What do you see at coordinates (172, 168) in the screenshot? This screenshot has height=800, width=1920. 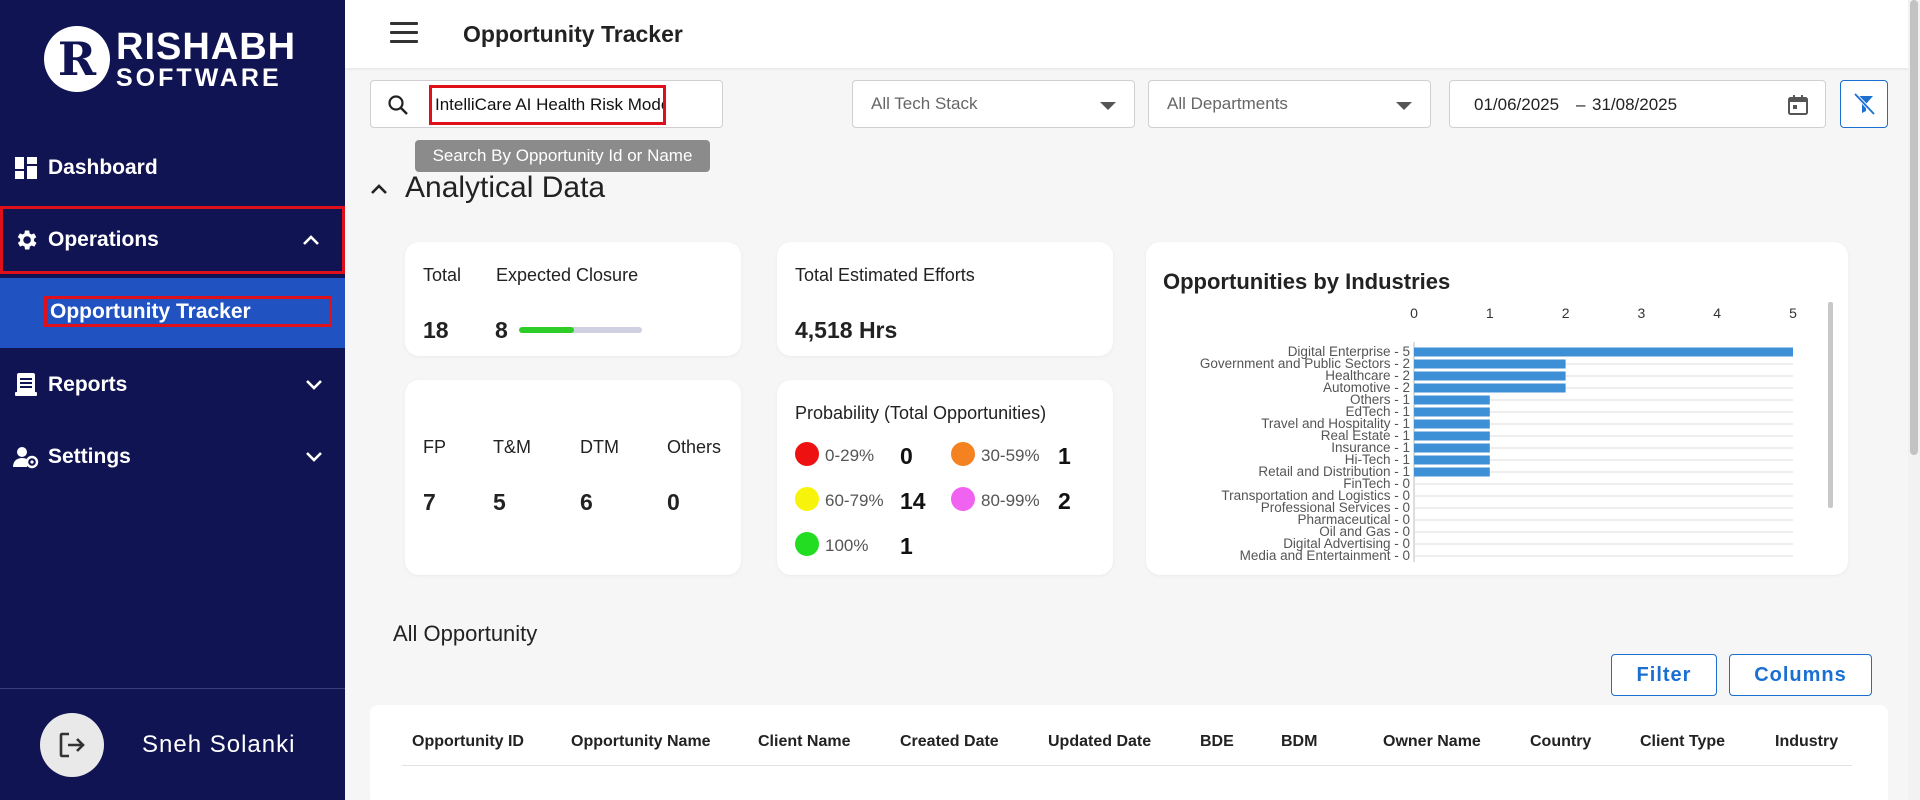 I see `sidebar-item-dashboard: Dashboard` at bounding box center [172, 168].